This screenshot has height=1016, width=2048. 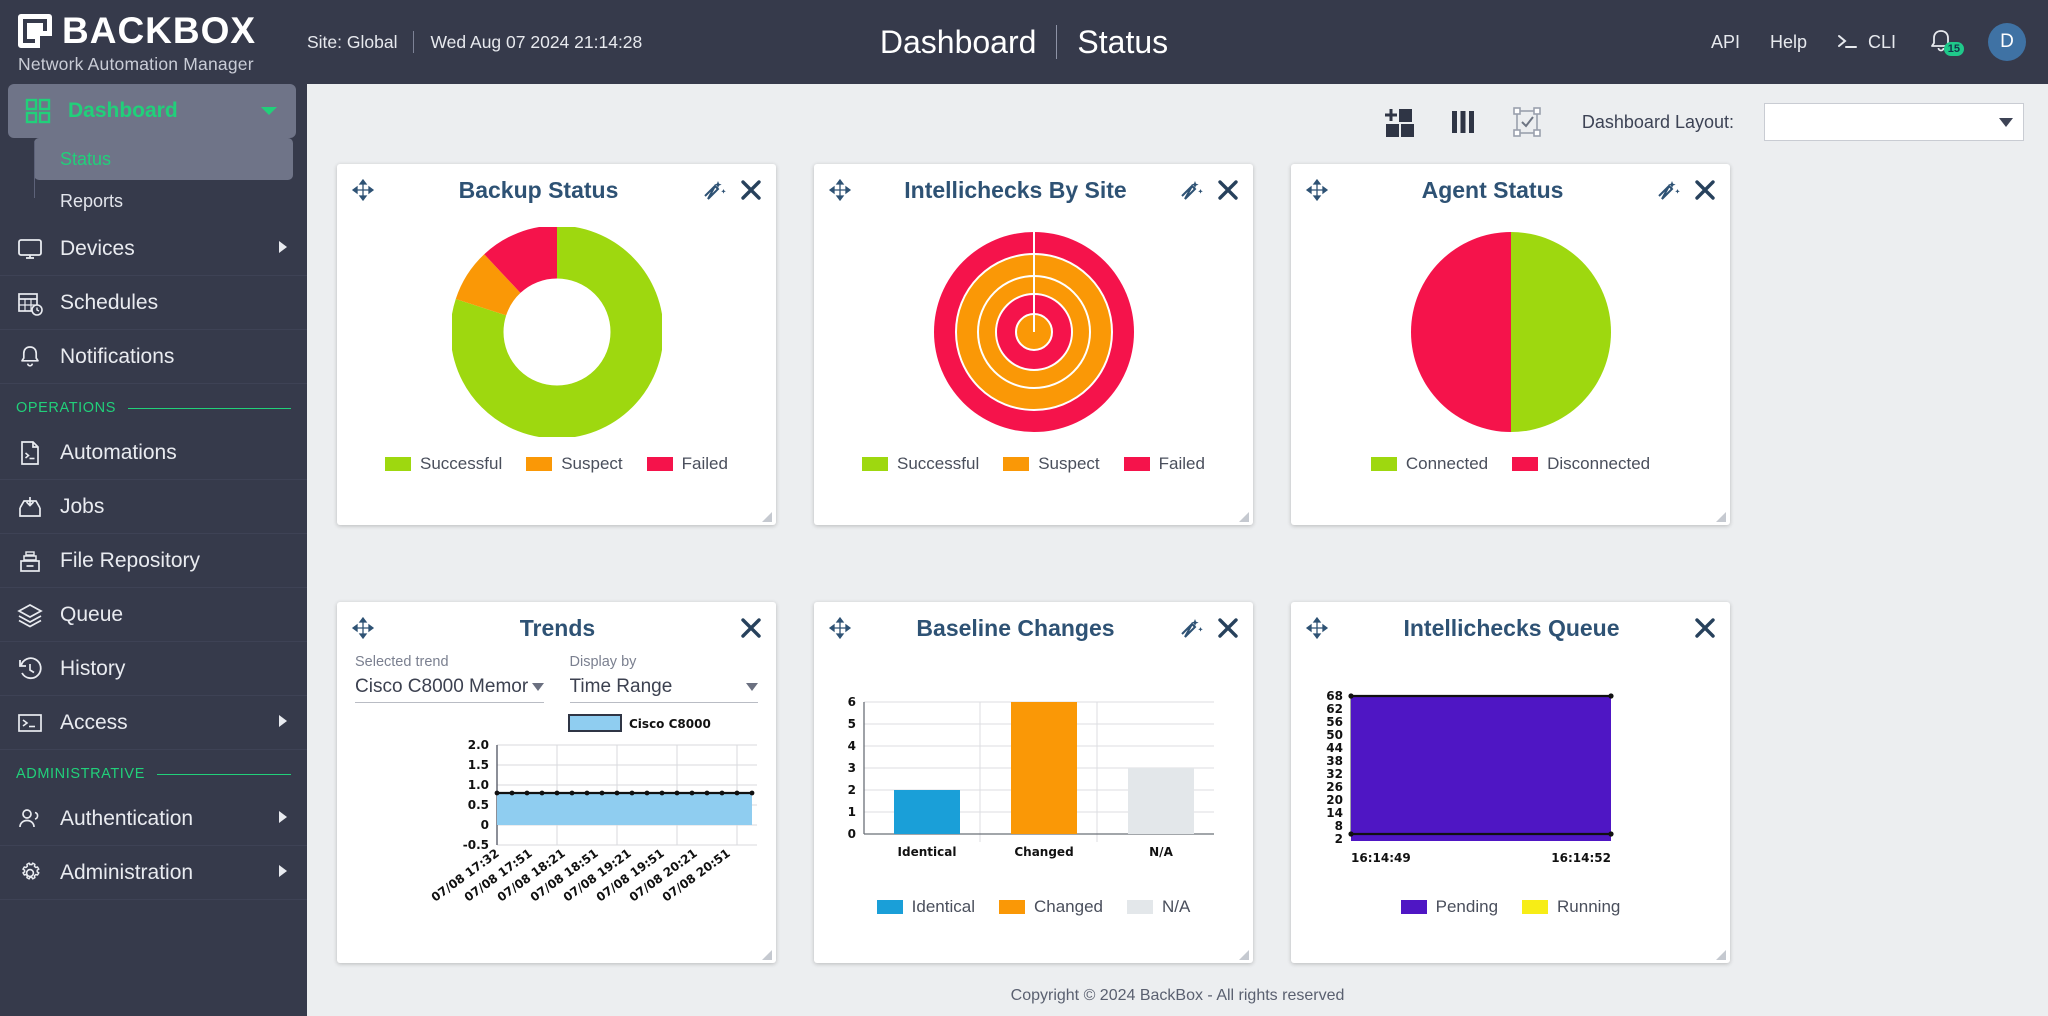 What do you see at coordinates (153, 357) in the screenshot?
I see `sidebar-item-notifications: Notifications` at bounding box center [153, 357].